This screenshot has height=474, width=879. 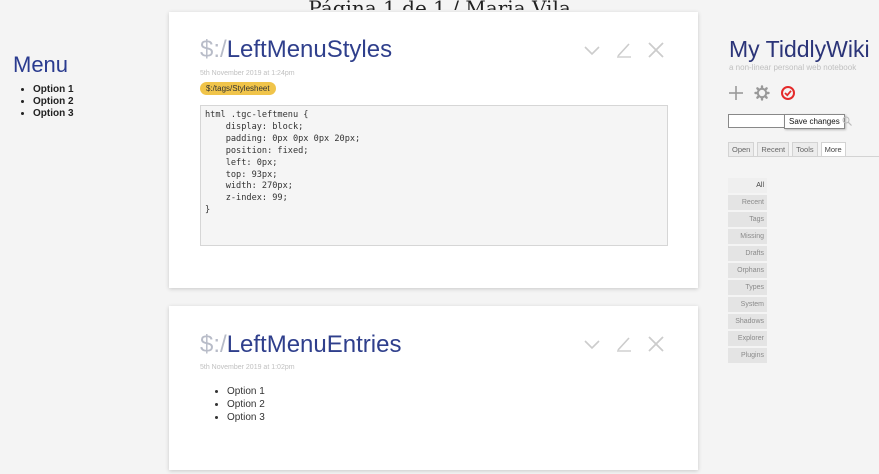 What do you see at coordinates (238, 88) in the screenshot?
I see `tag-pill: $:/tags/Stylesheet` at bounding box center [238, 88].